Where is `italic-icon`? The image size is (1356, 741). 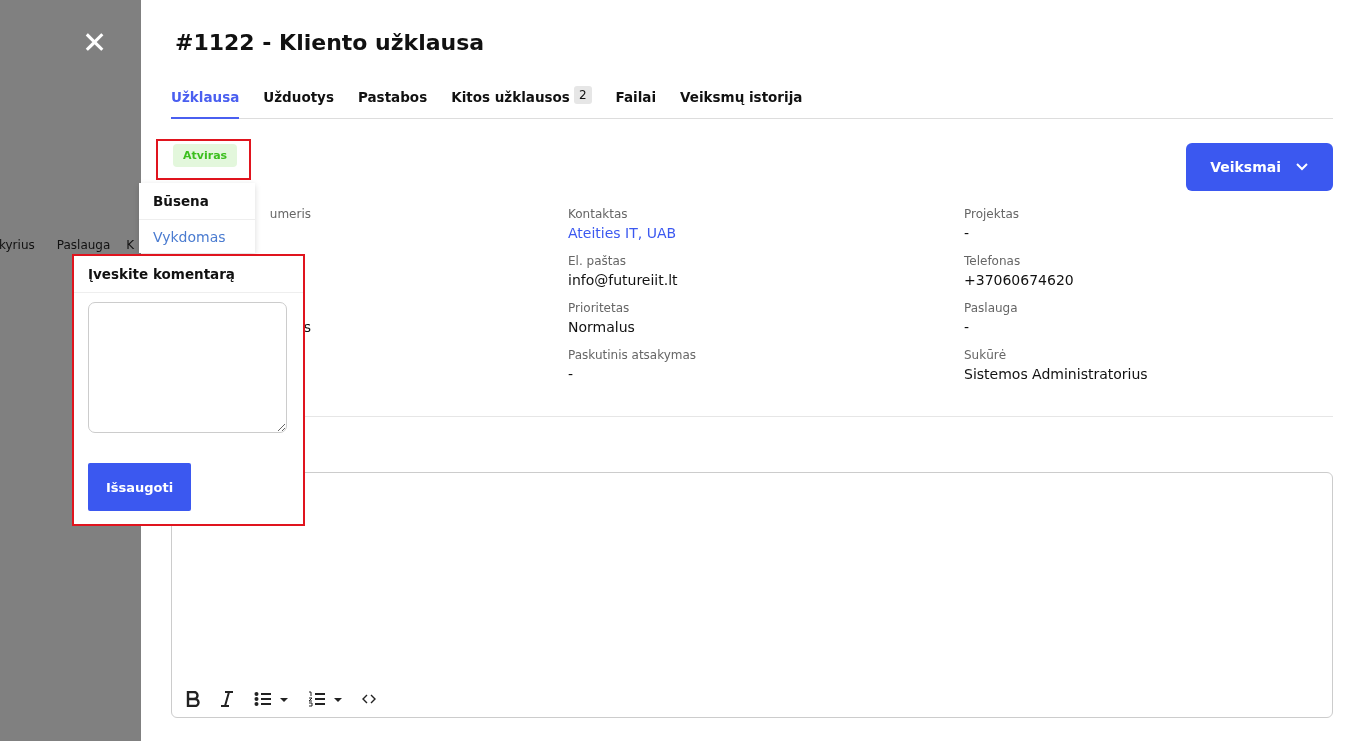 italic-icon is located at coordinates (227, 699).